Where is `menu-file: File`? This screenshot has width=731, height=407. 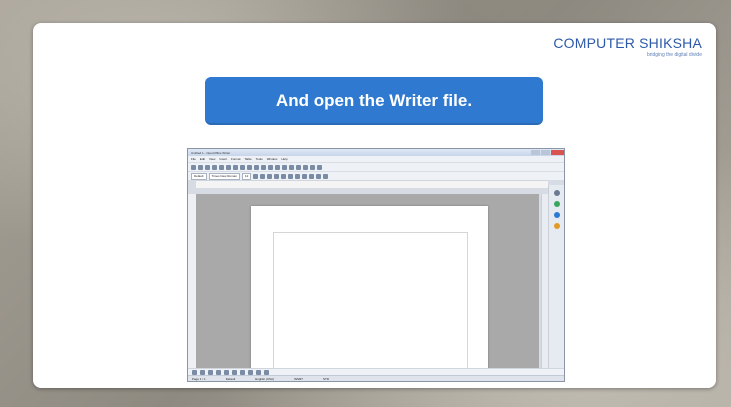
menu-file: File is located at coordinates (193, 159).